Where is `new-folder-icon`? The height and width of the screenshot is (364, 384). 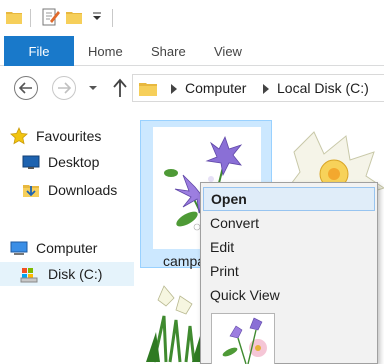 new-folder-icon is located at coordinates (75, 17).